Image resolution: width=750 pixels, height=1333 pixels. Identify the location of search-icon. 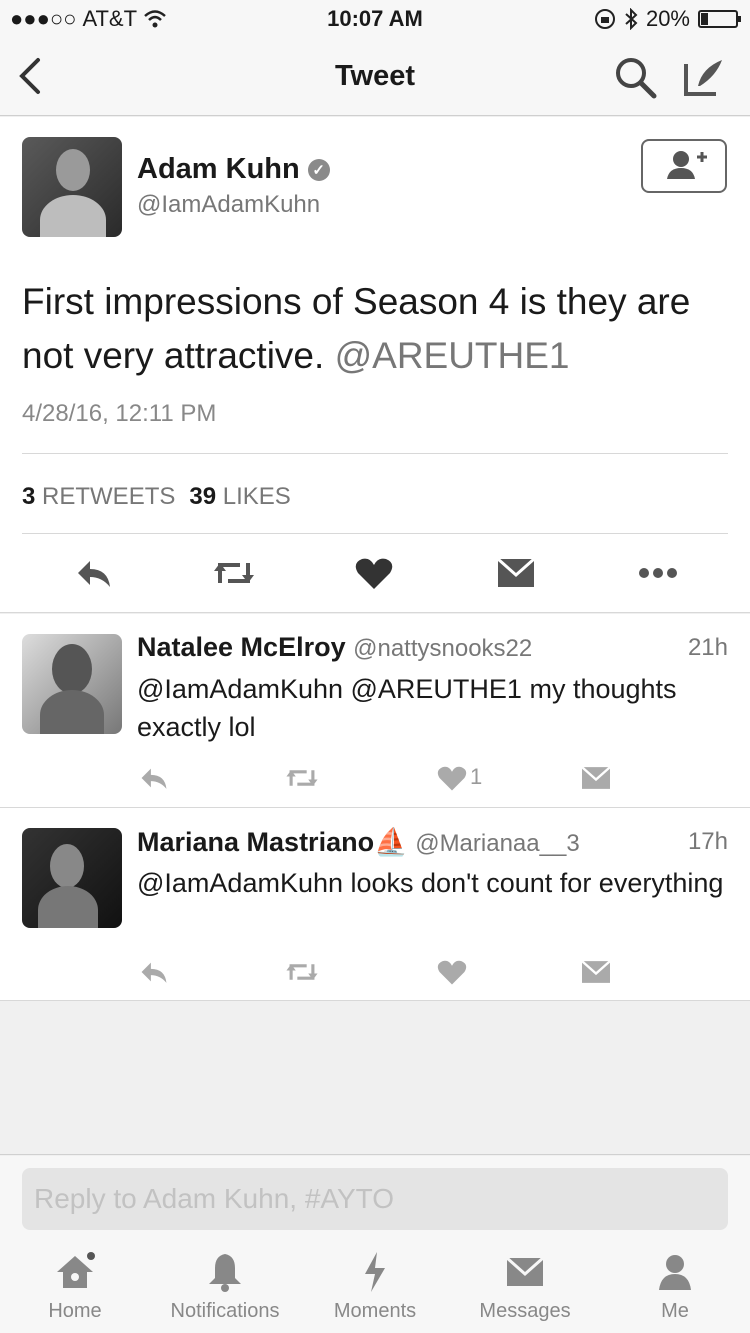
(636, 78).